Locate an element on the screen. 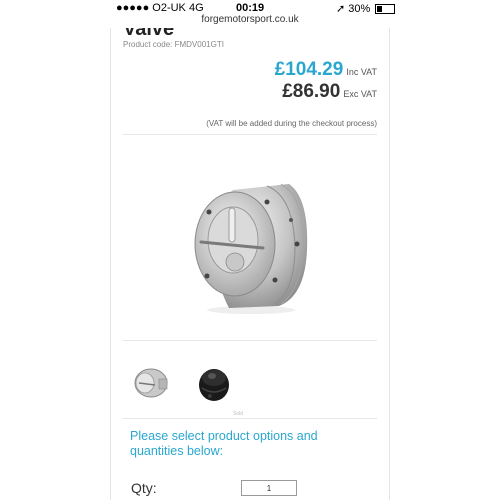  price-inc-vat: £104.29 Inc VAT is located at coordinates (326, 70).